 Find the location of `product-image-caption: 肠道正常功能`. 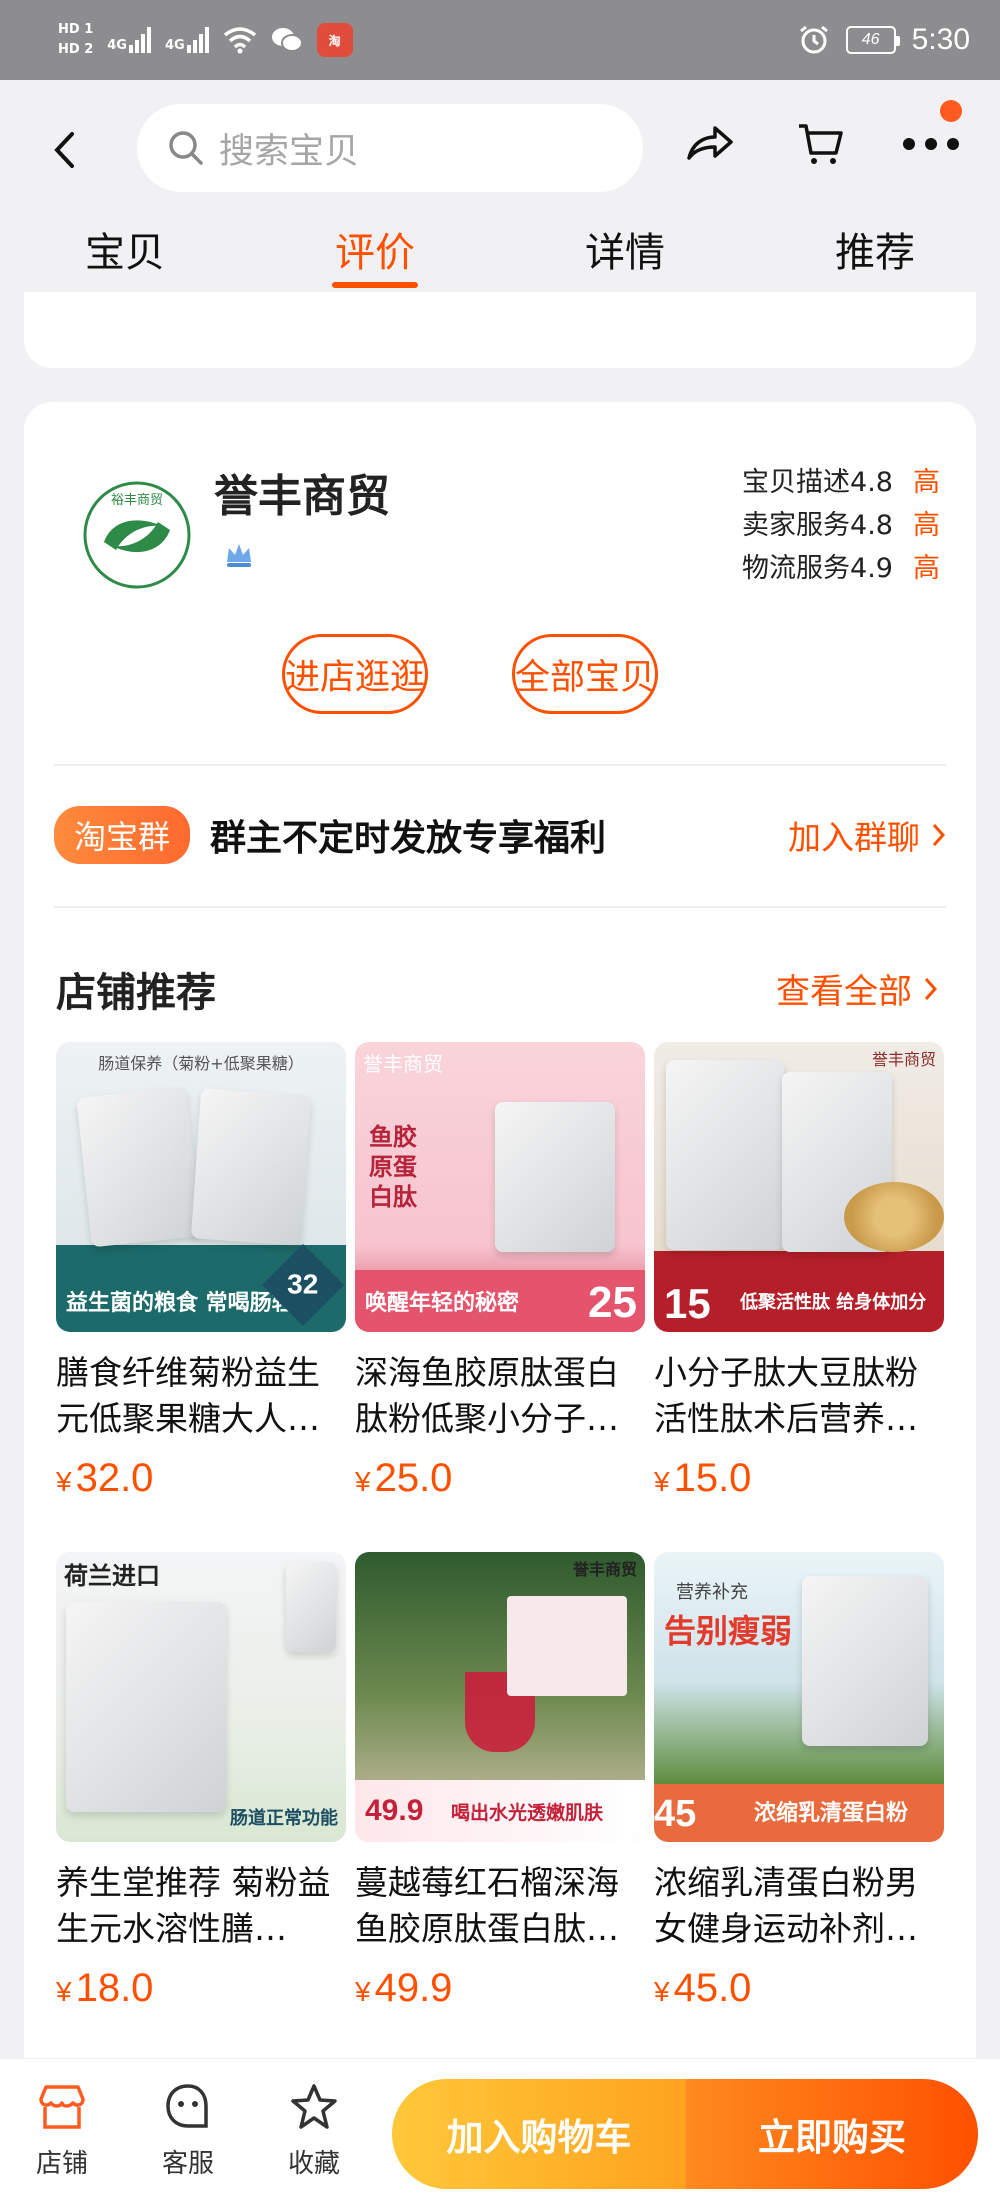

product-image-caption: 肠道正常功能 is located at coordinates (284, 1818).